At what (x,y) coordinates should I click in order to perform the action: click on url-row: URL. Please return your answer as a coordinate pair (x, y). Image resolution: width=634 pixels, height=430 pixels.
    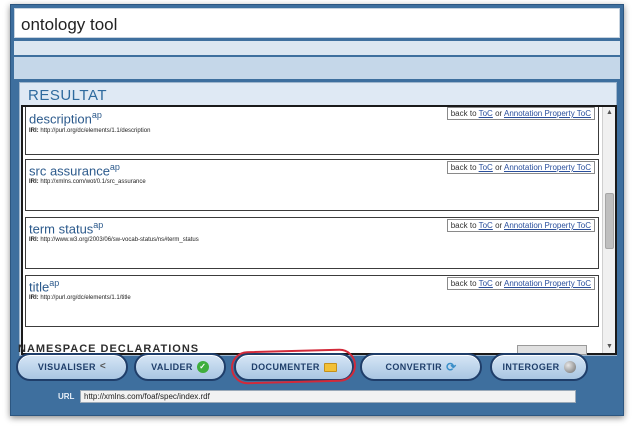
    Looking at the image, I should click on (313, 397).